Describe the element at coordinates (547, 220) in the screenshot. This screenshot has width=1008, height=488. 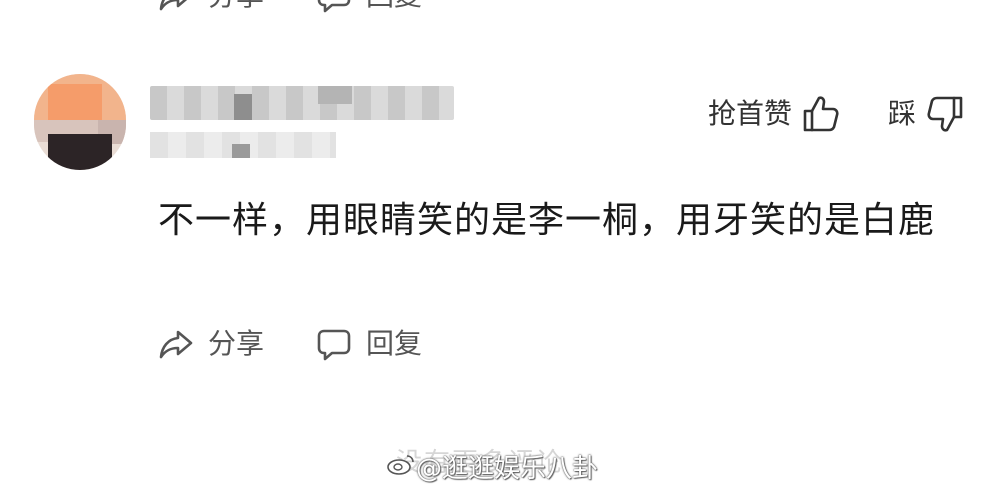
I see `comment-text: 不一样，用眼睛笑的是李一桐，用牙笑的是白鹿` at that location.